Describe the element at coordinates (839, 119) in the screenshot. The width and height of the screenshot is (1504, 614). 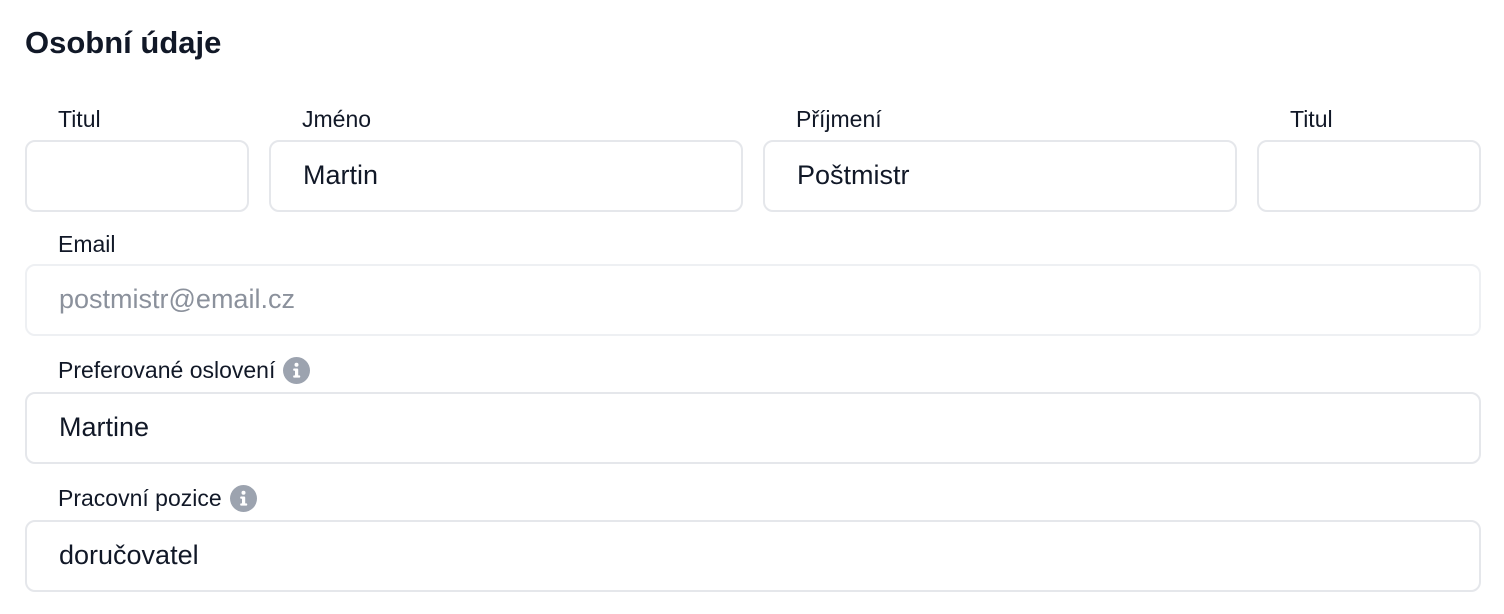
I see `last-name-label: Příjmení` at that location.